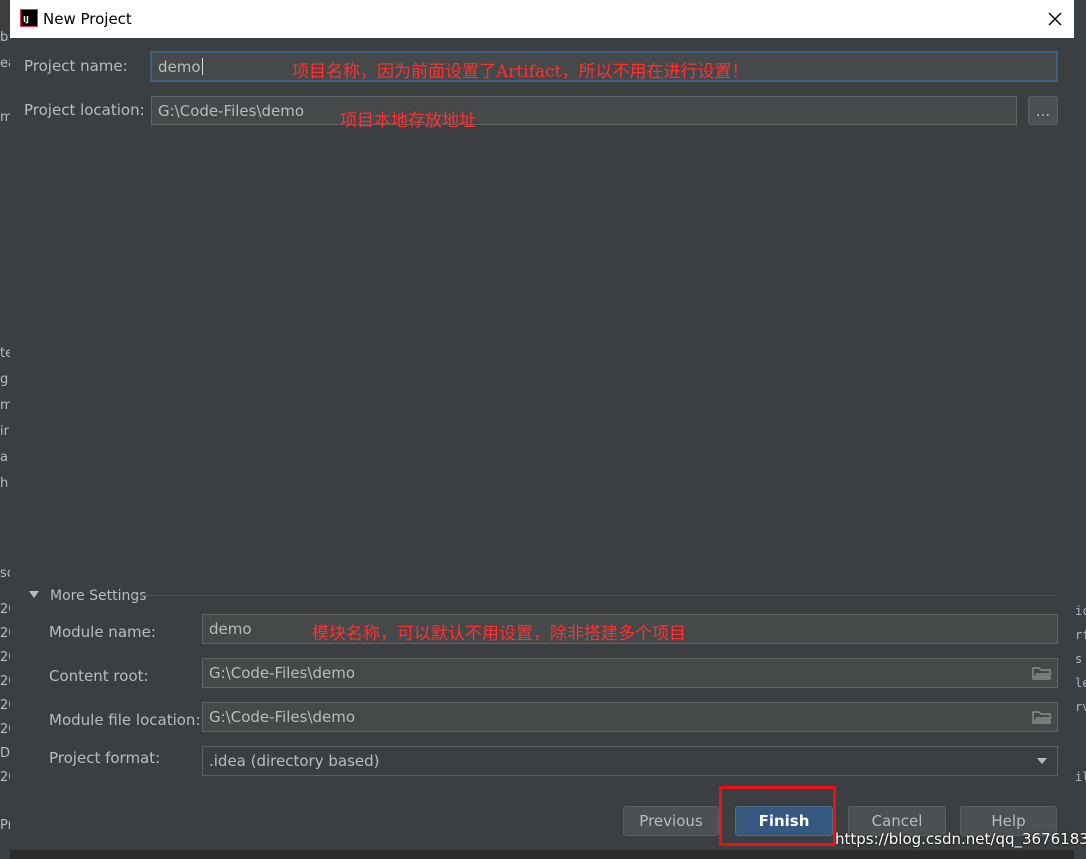 This screenshot has width=1086, height=859. Describe the element at coordinates (282, 673) in the screenshot. I see `content-root-value: G:\Code-Files\demo` at that location.